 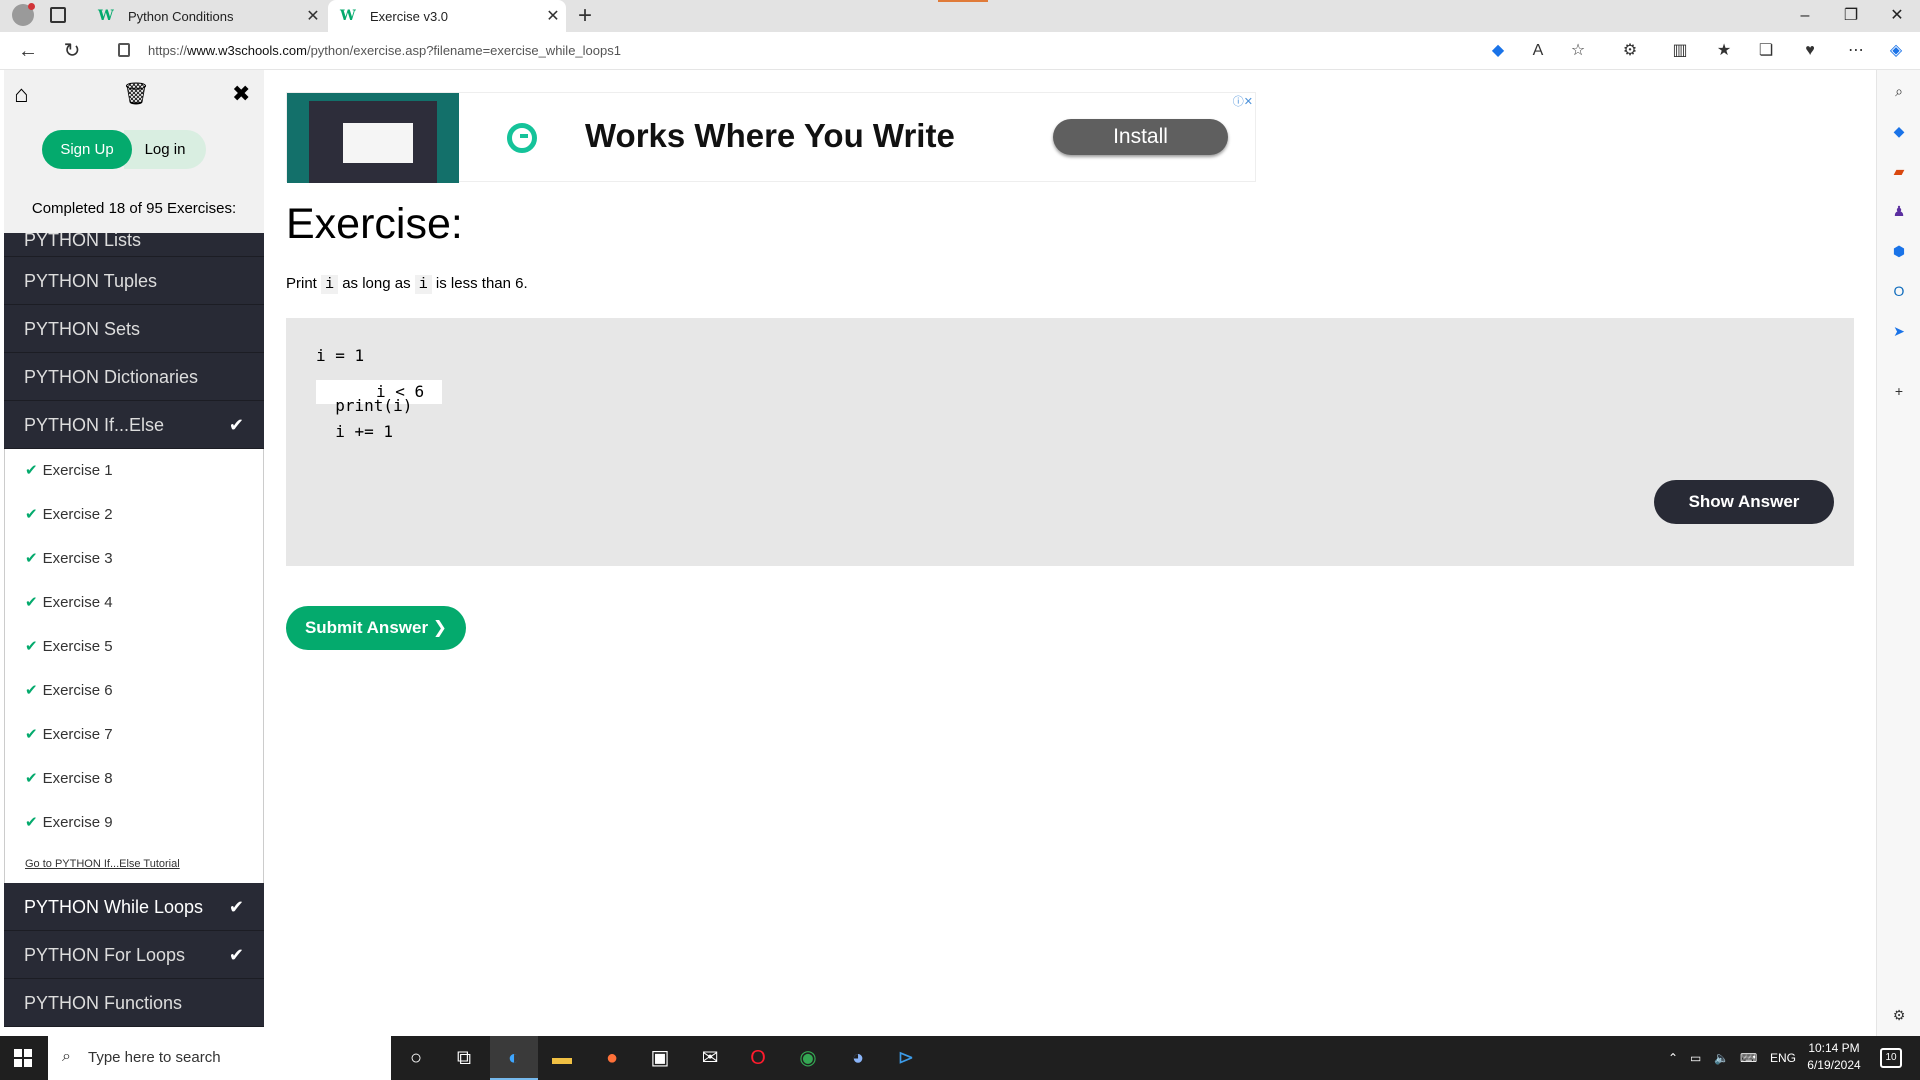 I want to click on games-icon: ♟, so click(x=1899, y=211).